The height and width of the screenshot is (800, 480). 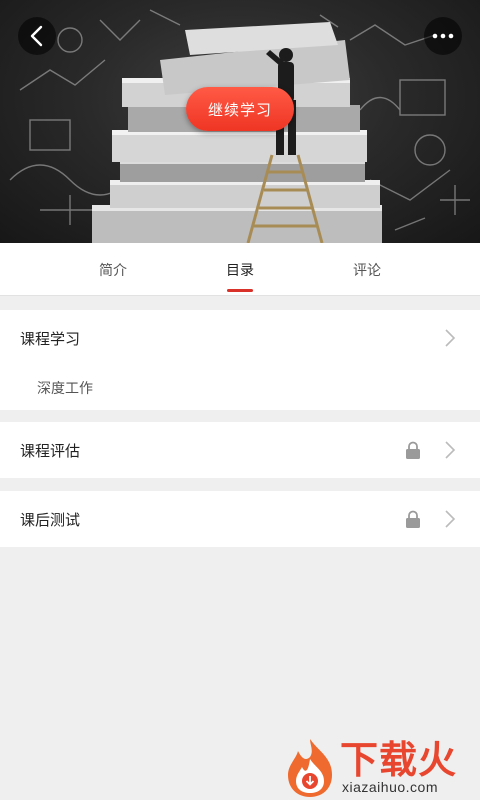 I want to click on section-header-course-evaluation: 课程评估, so click(x=240, y=450).